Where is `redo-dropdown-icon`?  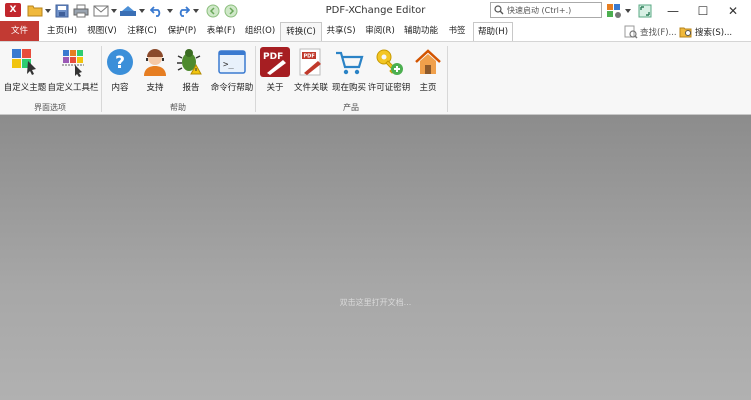 redo-dropdown-icon is located at coordinates (196, 10).